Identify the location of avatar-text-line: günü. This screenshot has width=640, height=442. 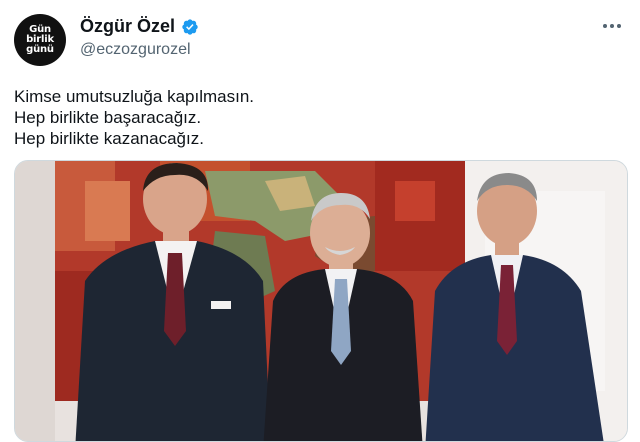
(40, 49).